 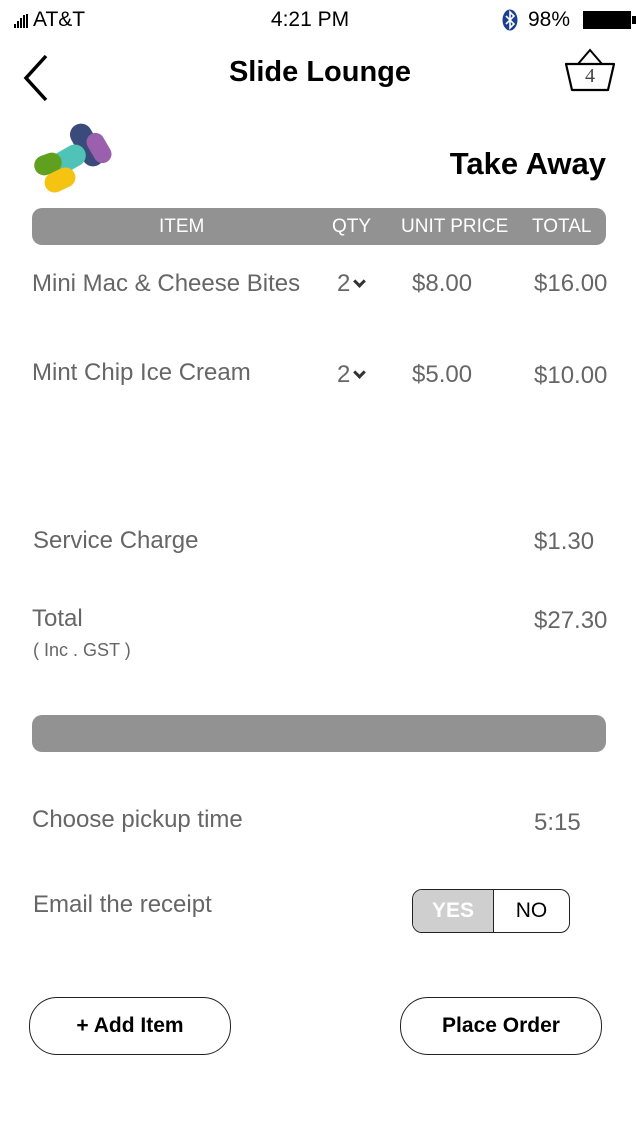 I want to click on line-total: $10.00, so click(x=571, y=375).